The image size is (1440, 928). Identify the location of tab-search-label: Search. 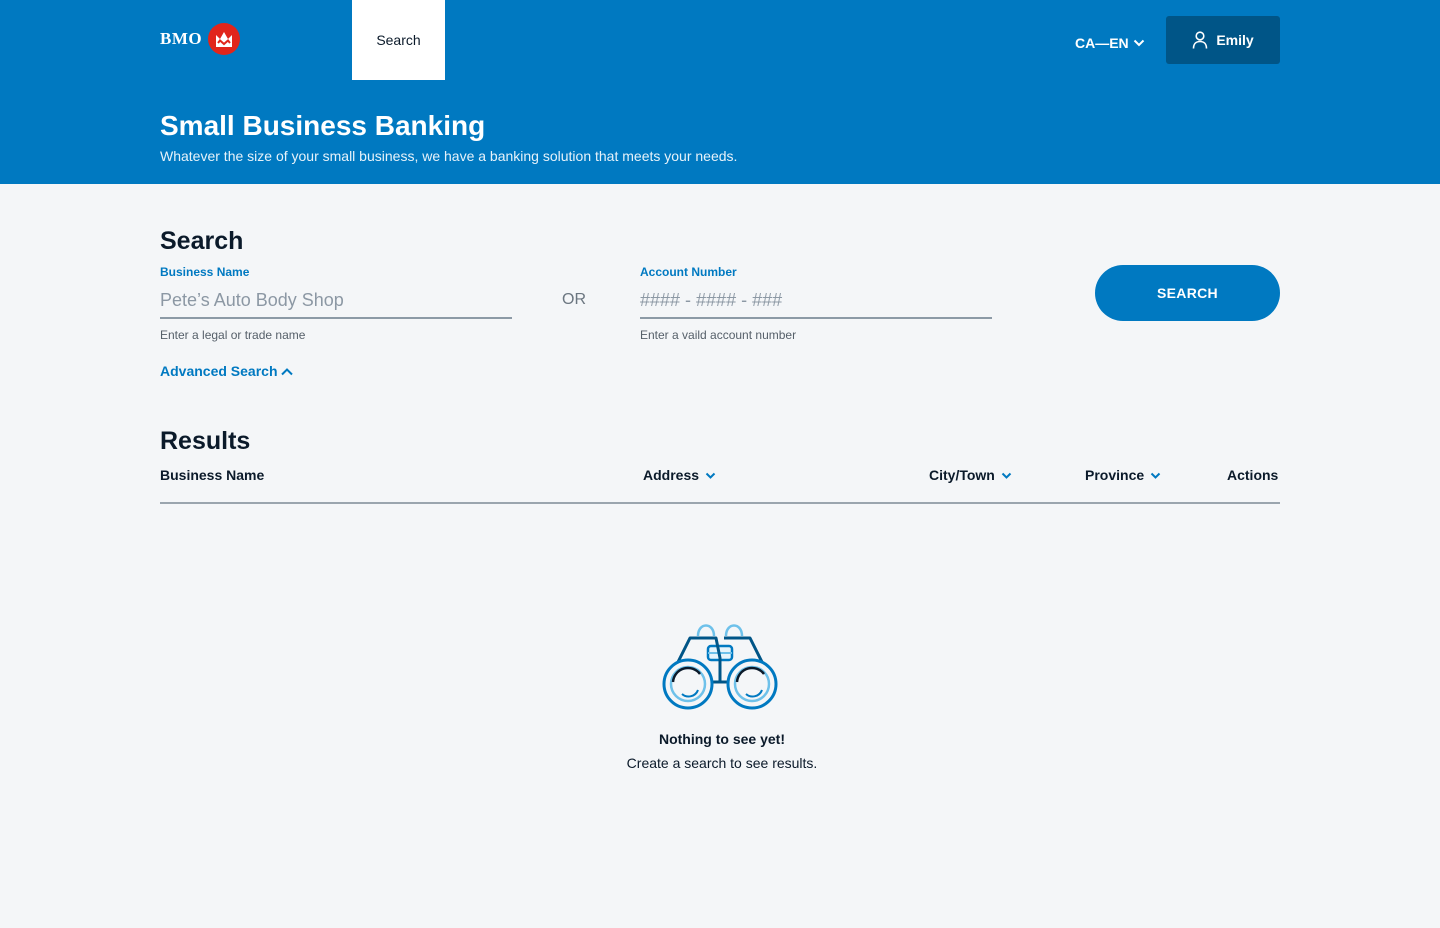
(398, 40).